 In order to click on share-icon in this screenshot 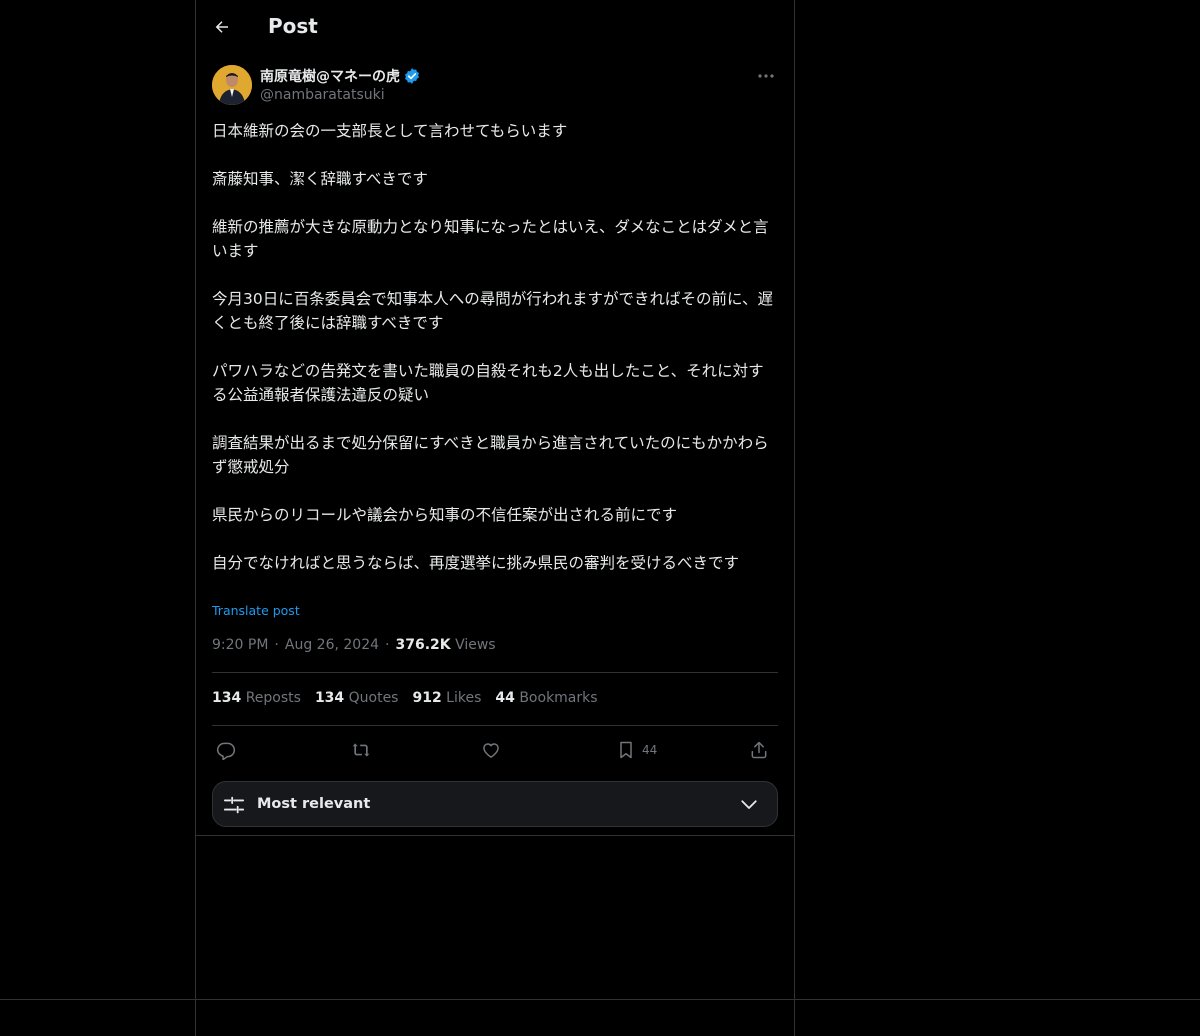, I will do `click(759, 750)`.